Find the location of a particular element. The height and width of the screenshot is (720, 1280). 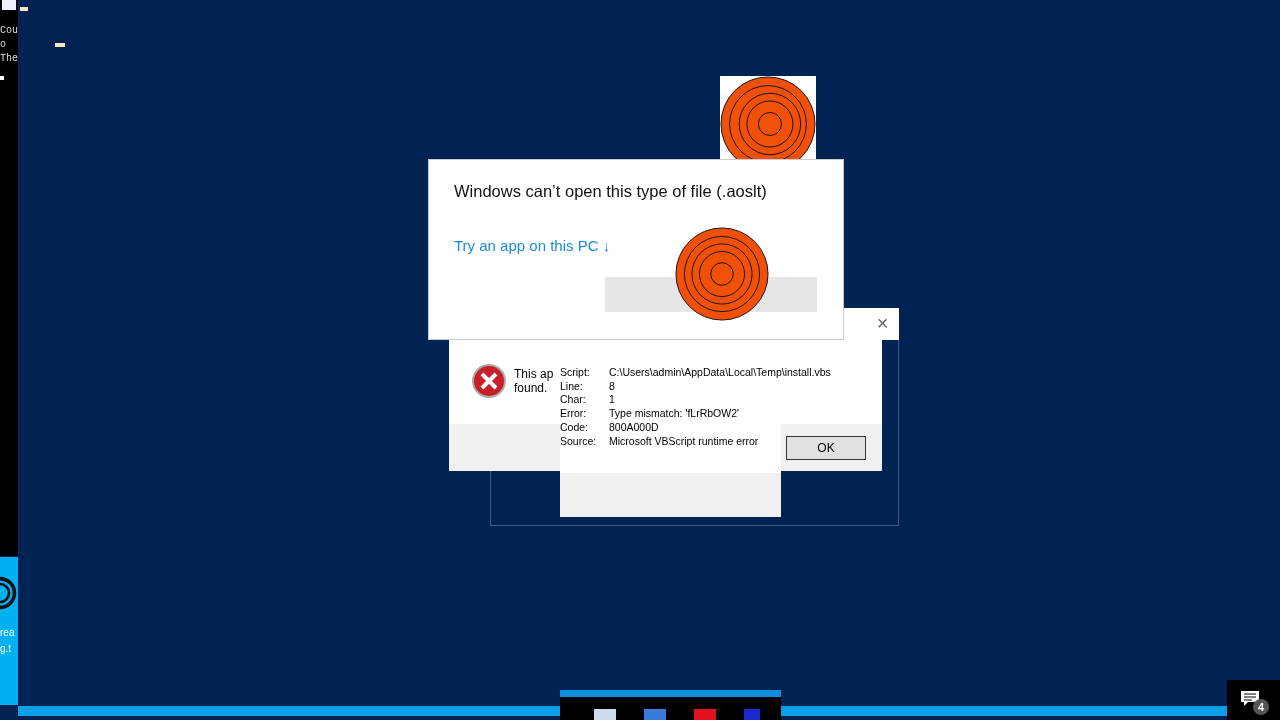

error-message: found. is located at coordinates (531, 388).